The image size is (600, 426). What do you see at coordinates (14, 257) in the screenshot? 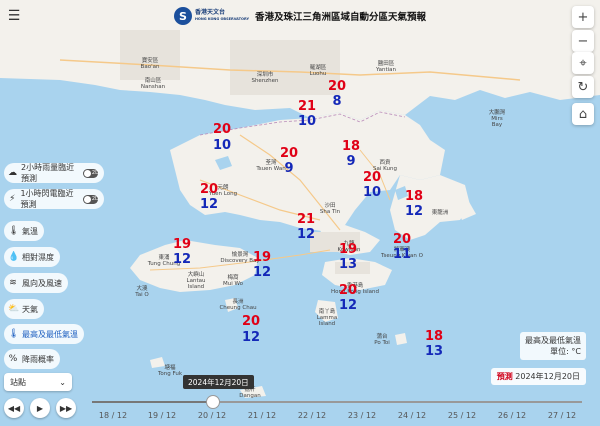
I see `droplet-icon: 💧` at bounding box center [14, 257].